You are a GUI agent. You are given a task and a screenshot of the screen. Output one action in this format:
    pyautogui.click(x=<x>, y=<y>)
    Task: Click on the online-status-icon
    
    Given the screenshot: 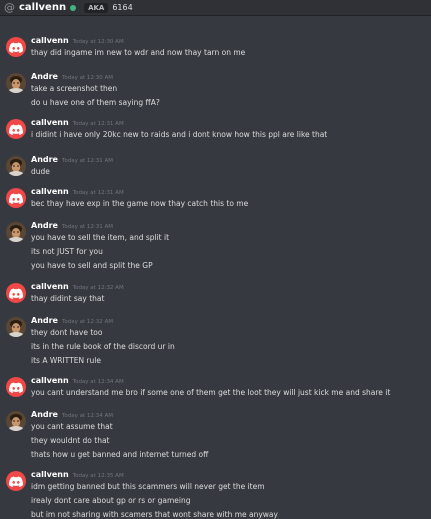 What is the action you would take?
    pyautogui.click(x=73, y=7)
    